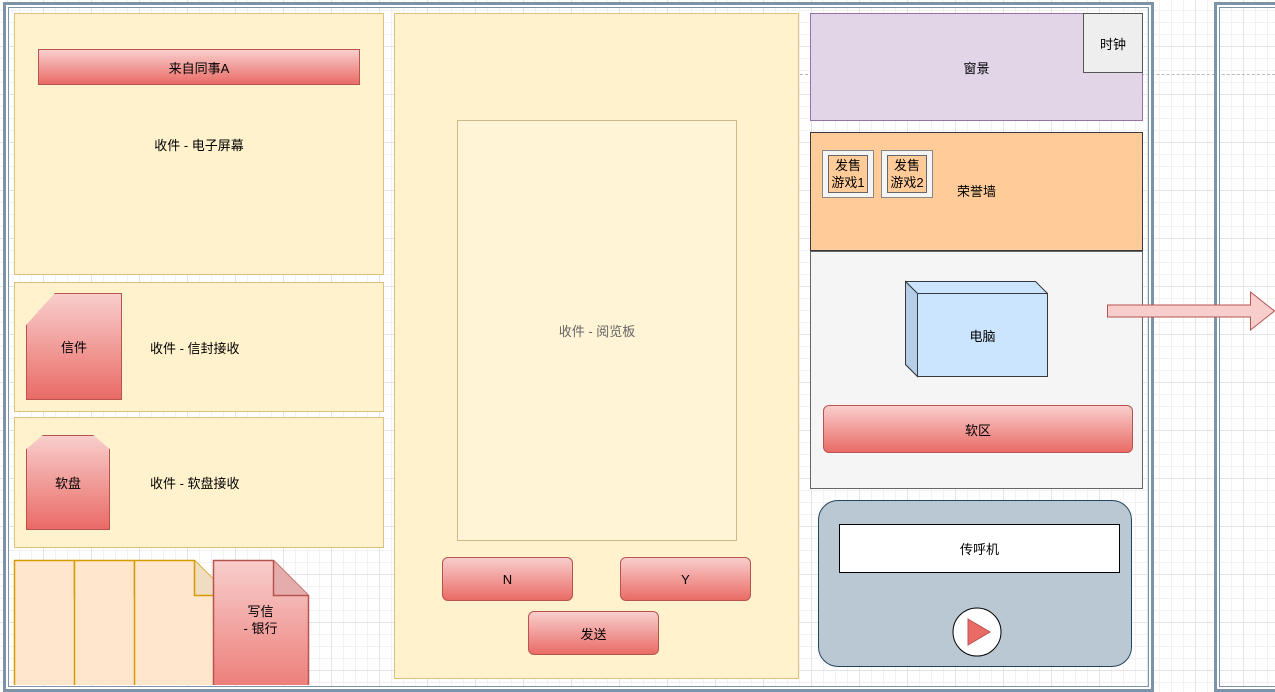 The width and height of the screenshot is (1275, 692). I want to click on y-button: Y, so click(685, 579).